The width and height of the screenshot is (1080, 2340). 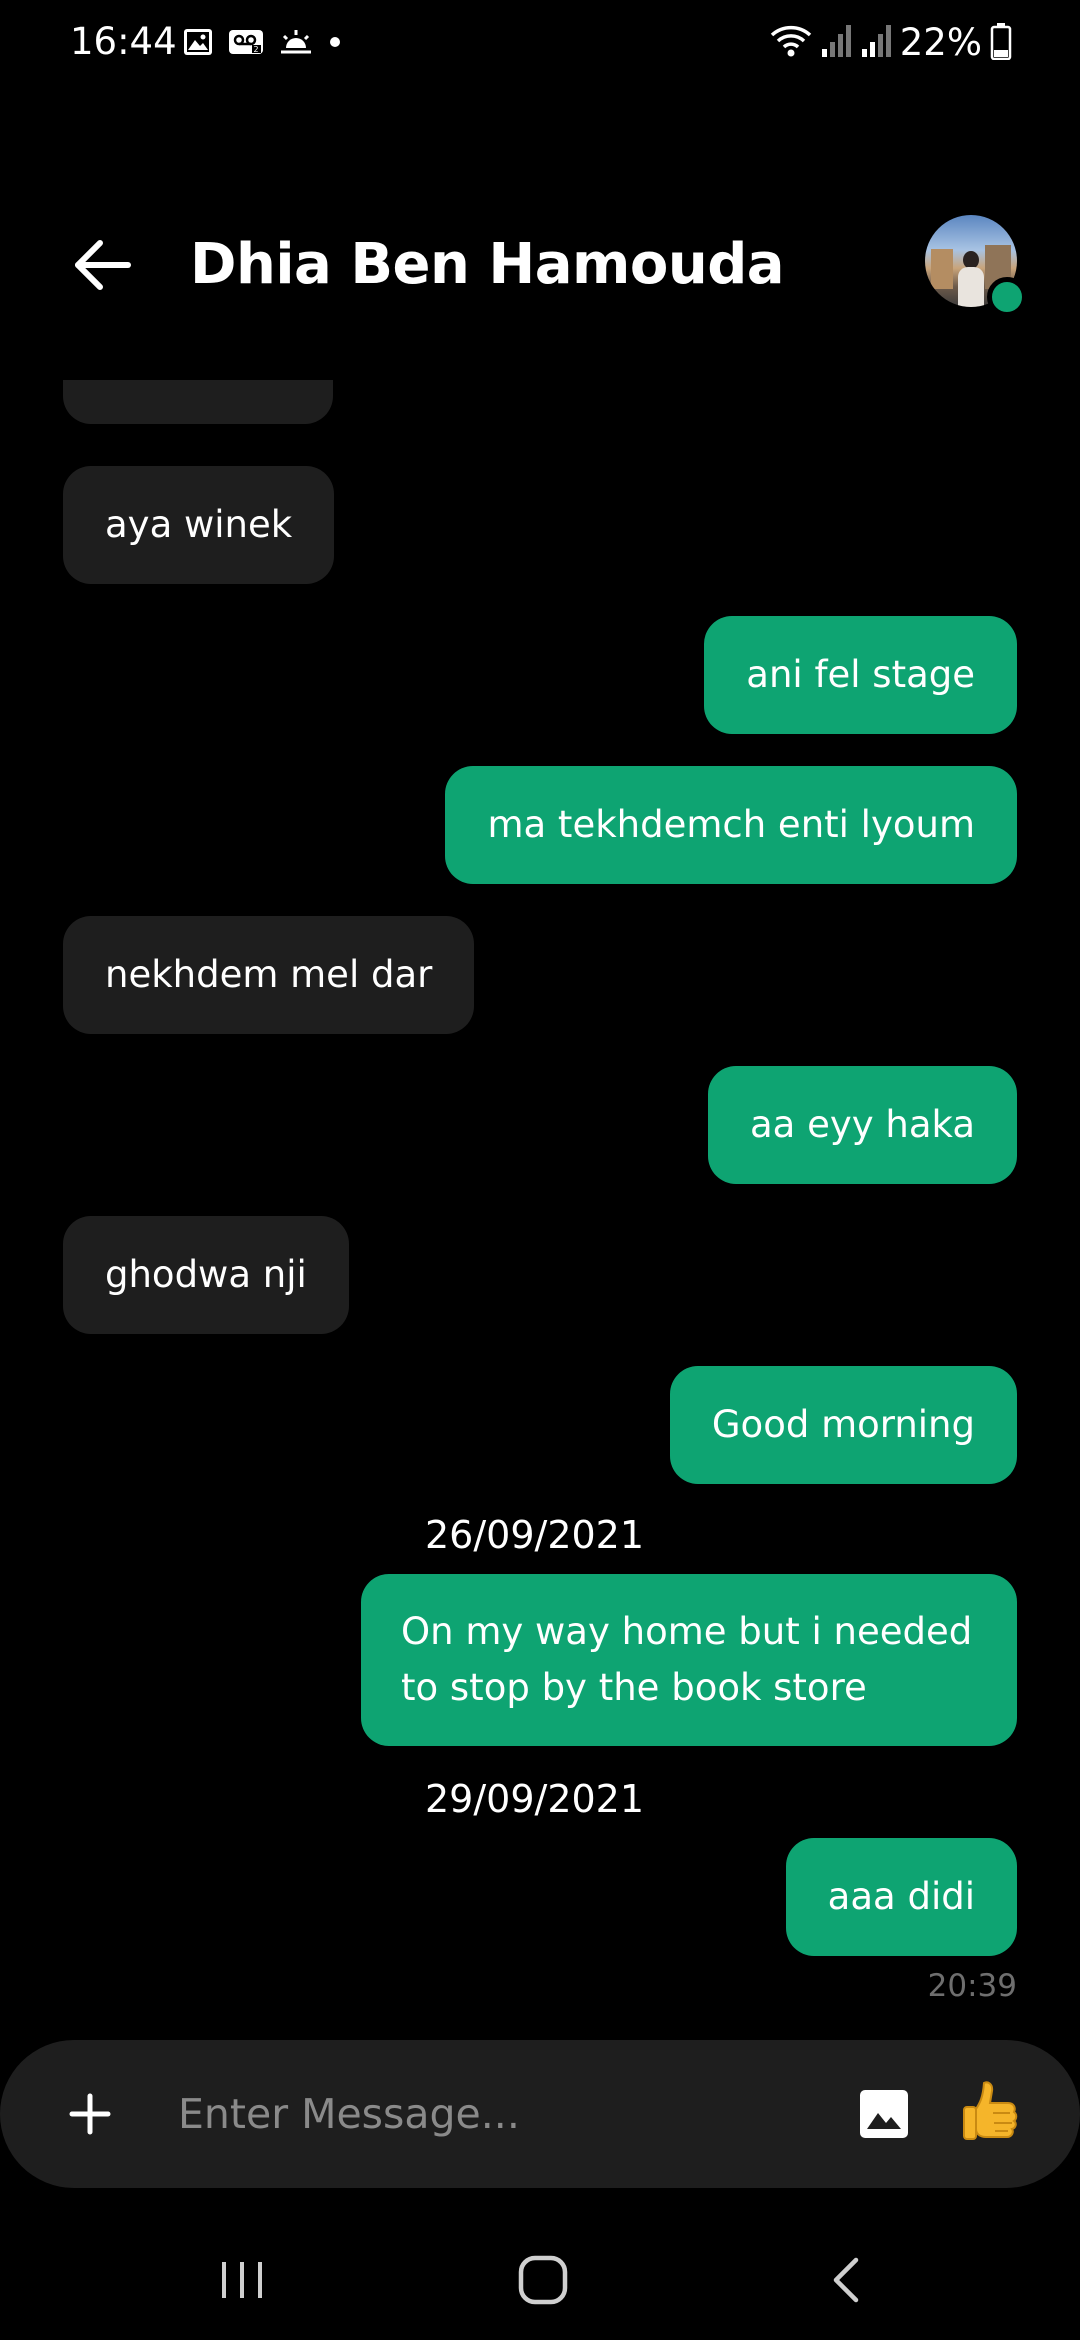 I want to click on message-bubble-incoming: nekhdem mel dar, so click(x=269, y=975).